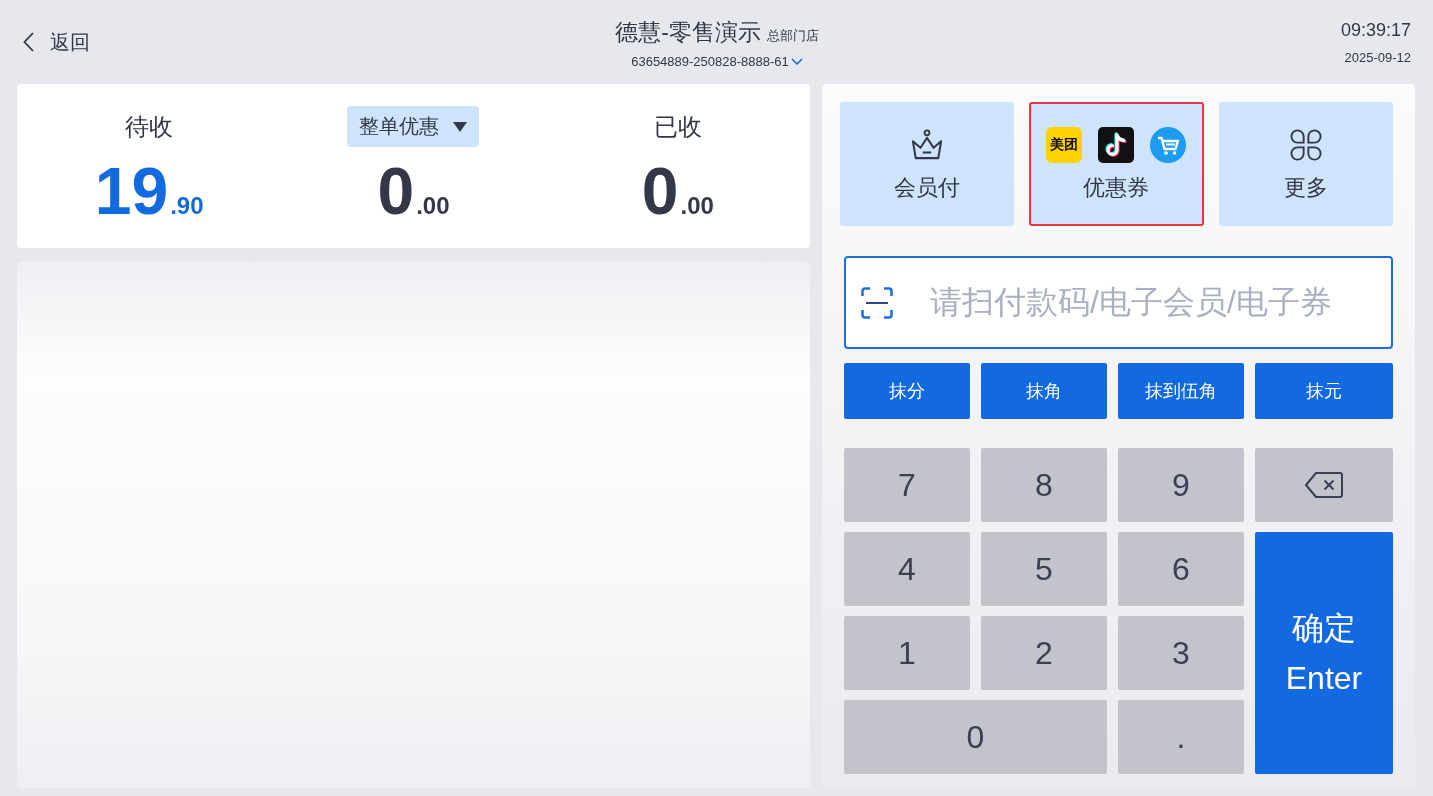 The width and height of the screenshot is (1433, 796). I want to click on amount-value: 19.90, so click(149, 191).